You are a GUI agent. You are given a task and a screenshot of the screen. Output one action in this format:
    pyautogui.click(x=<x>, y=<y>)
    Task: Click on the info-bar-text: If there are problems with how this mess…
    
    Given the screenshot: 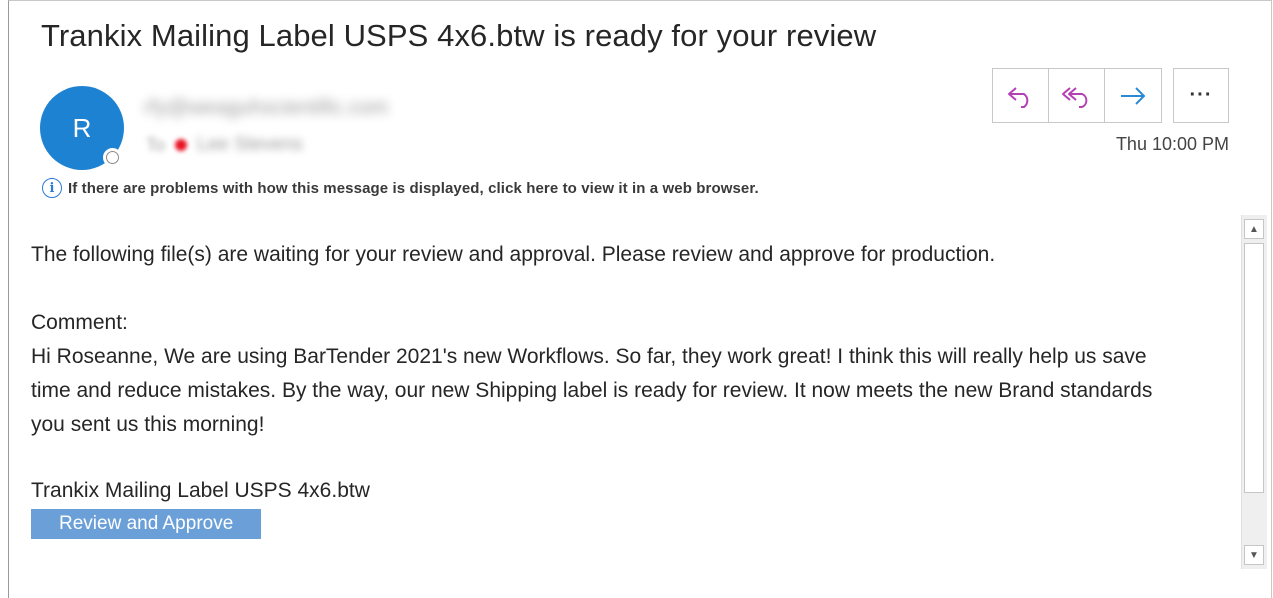 What is the action you would take?
    pyautogui.click(x=413, y=188)
    